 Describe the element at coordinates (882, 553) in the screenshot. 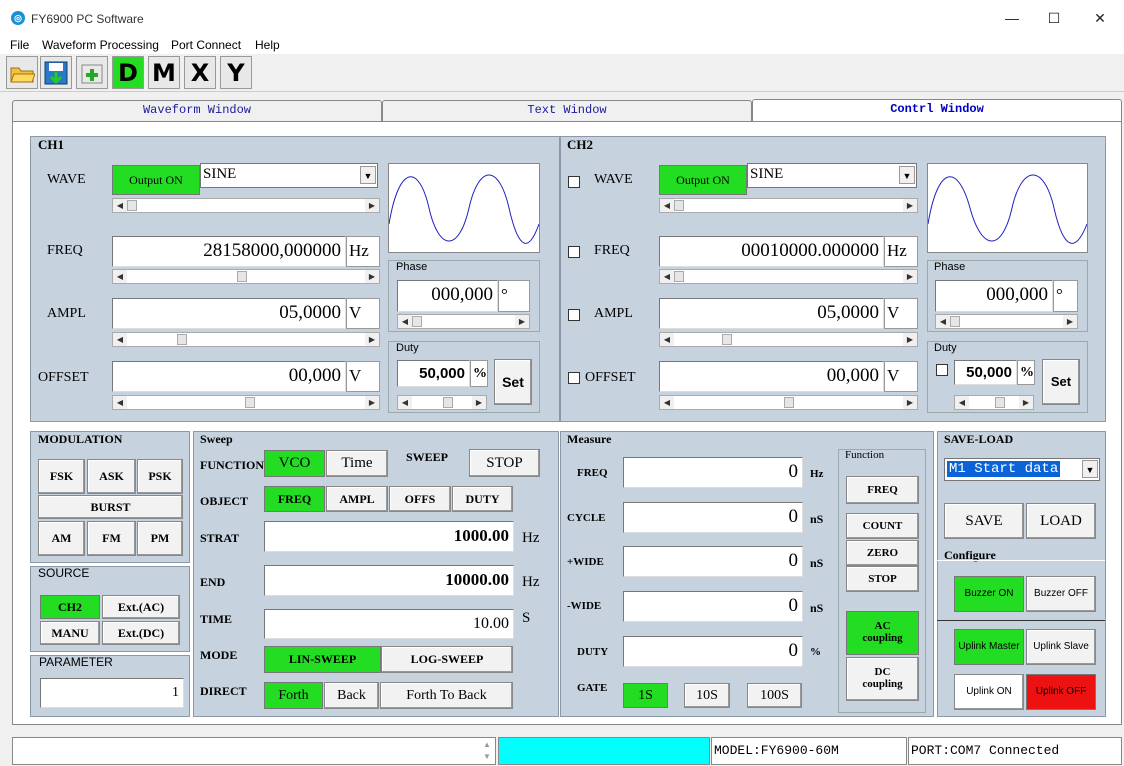

I see `function-zero-button: ZERO` at that location.